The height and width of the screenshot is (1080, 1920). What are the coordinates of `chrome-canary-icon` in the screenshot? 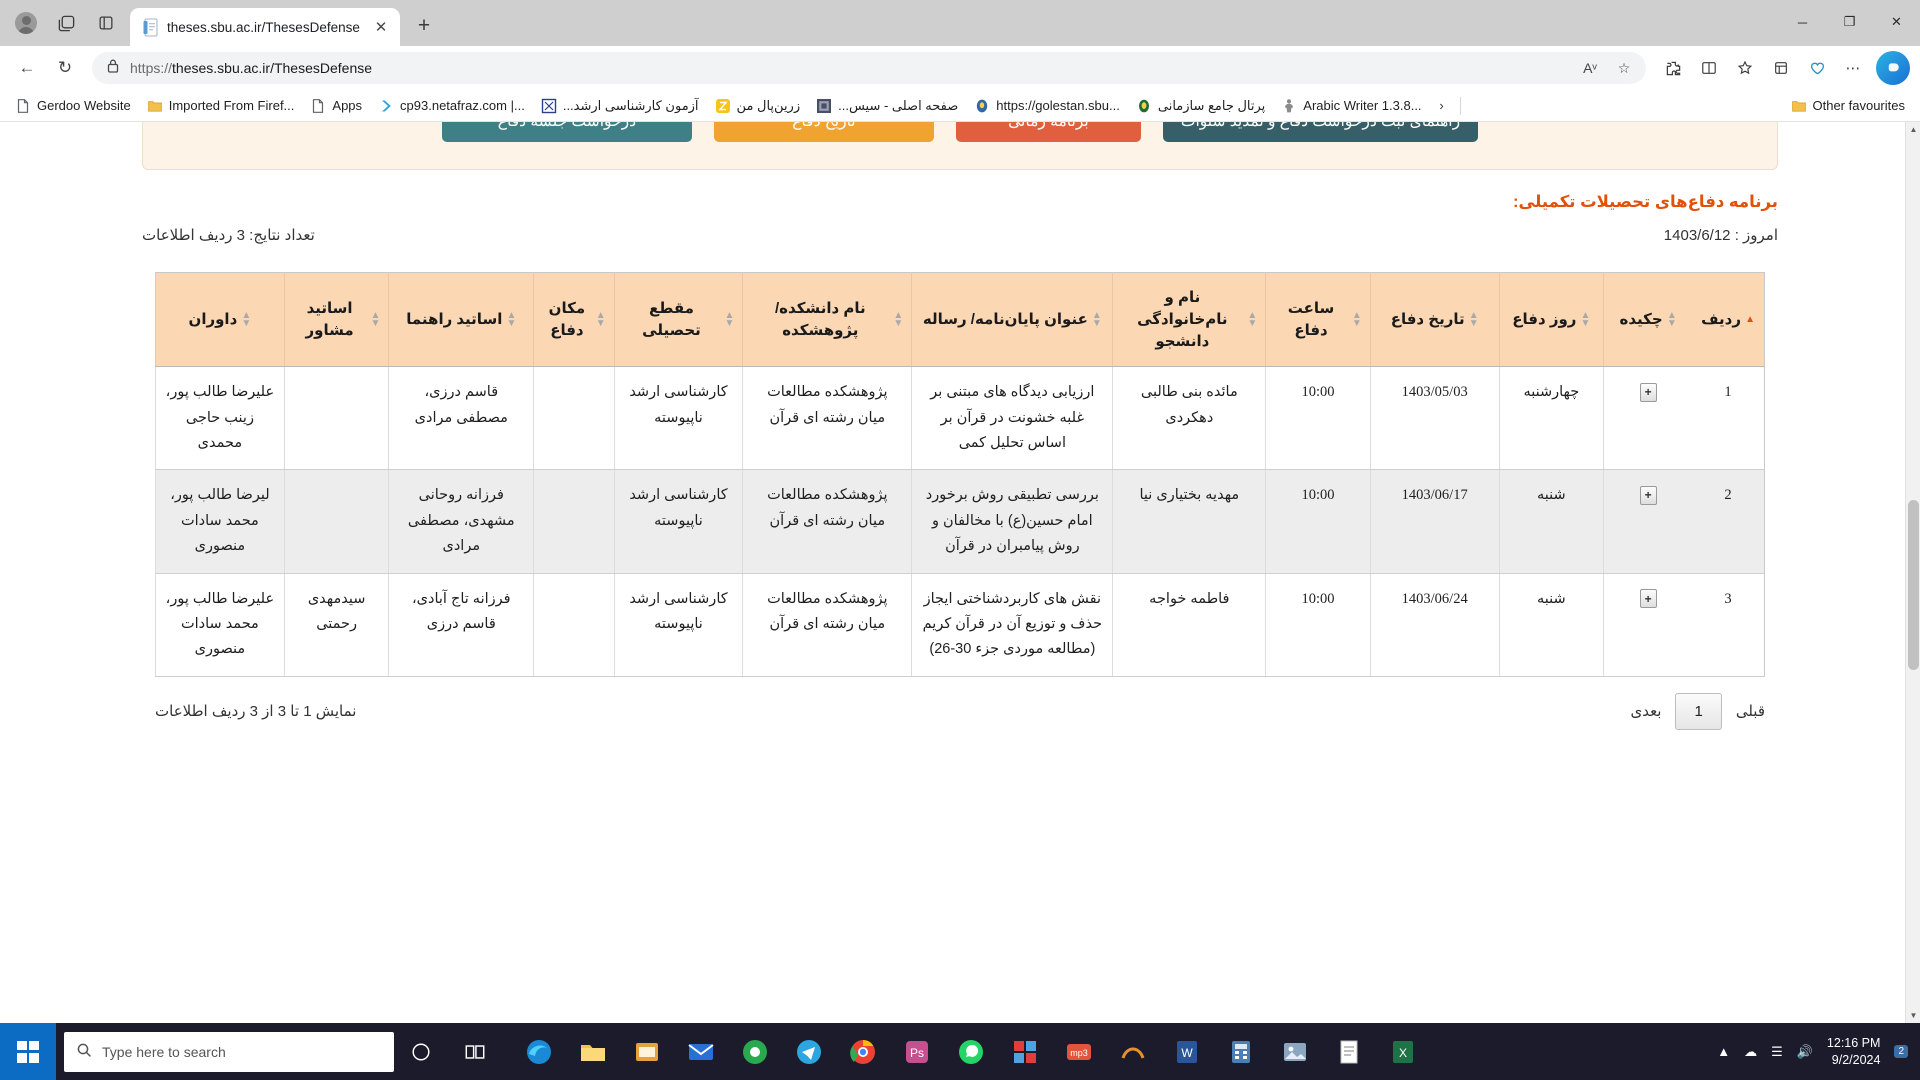 It's located at (755, 1051).